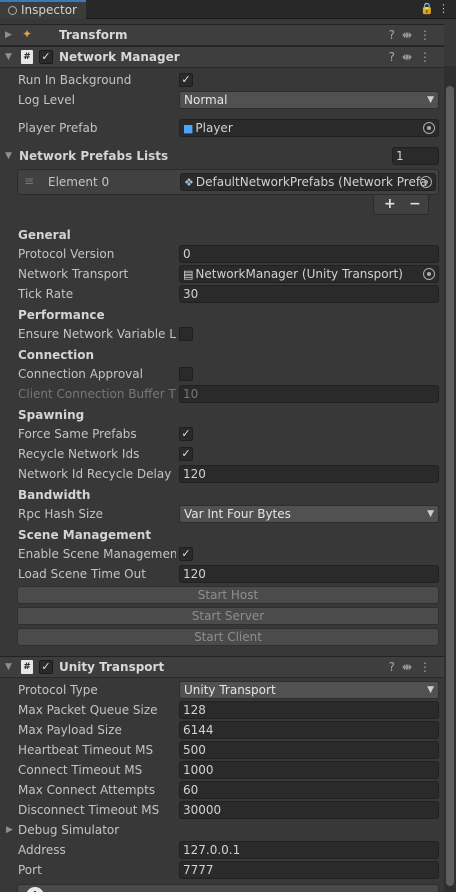 The image size is (456, 892). I want to click on inspector-scrollbar, so click(450, 479).